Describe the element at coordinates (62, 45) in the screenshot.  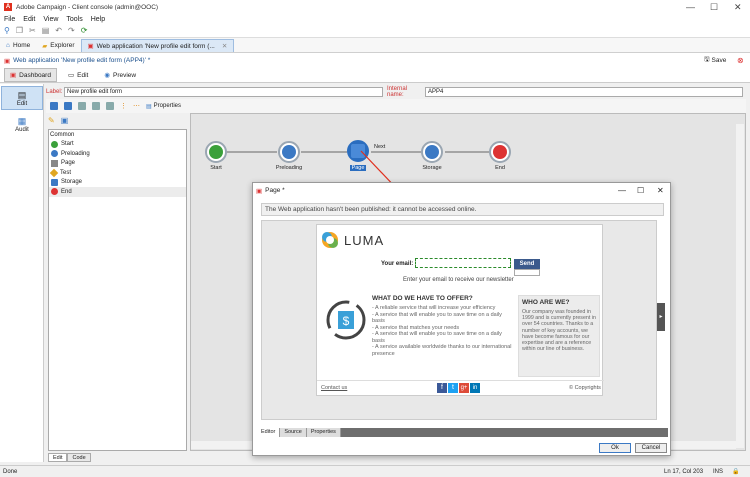
I see `tab-explorer-label: Explorer` at that location.